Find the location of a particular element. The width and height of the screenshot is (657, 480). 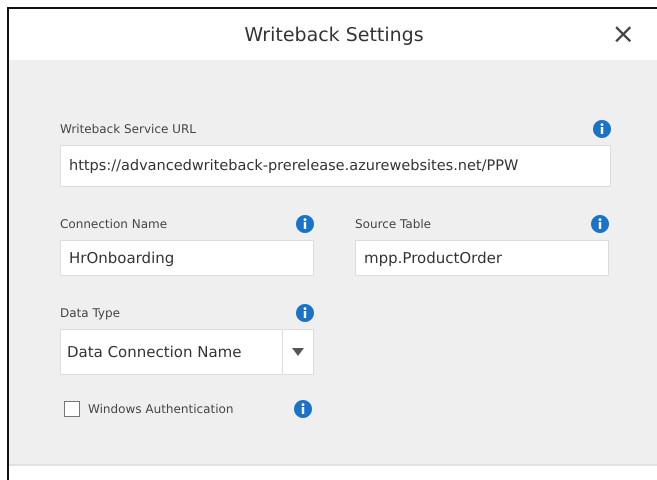

data-type-dropdown: Data Connection Name is located at coordinates (187, 352).